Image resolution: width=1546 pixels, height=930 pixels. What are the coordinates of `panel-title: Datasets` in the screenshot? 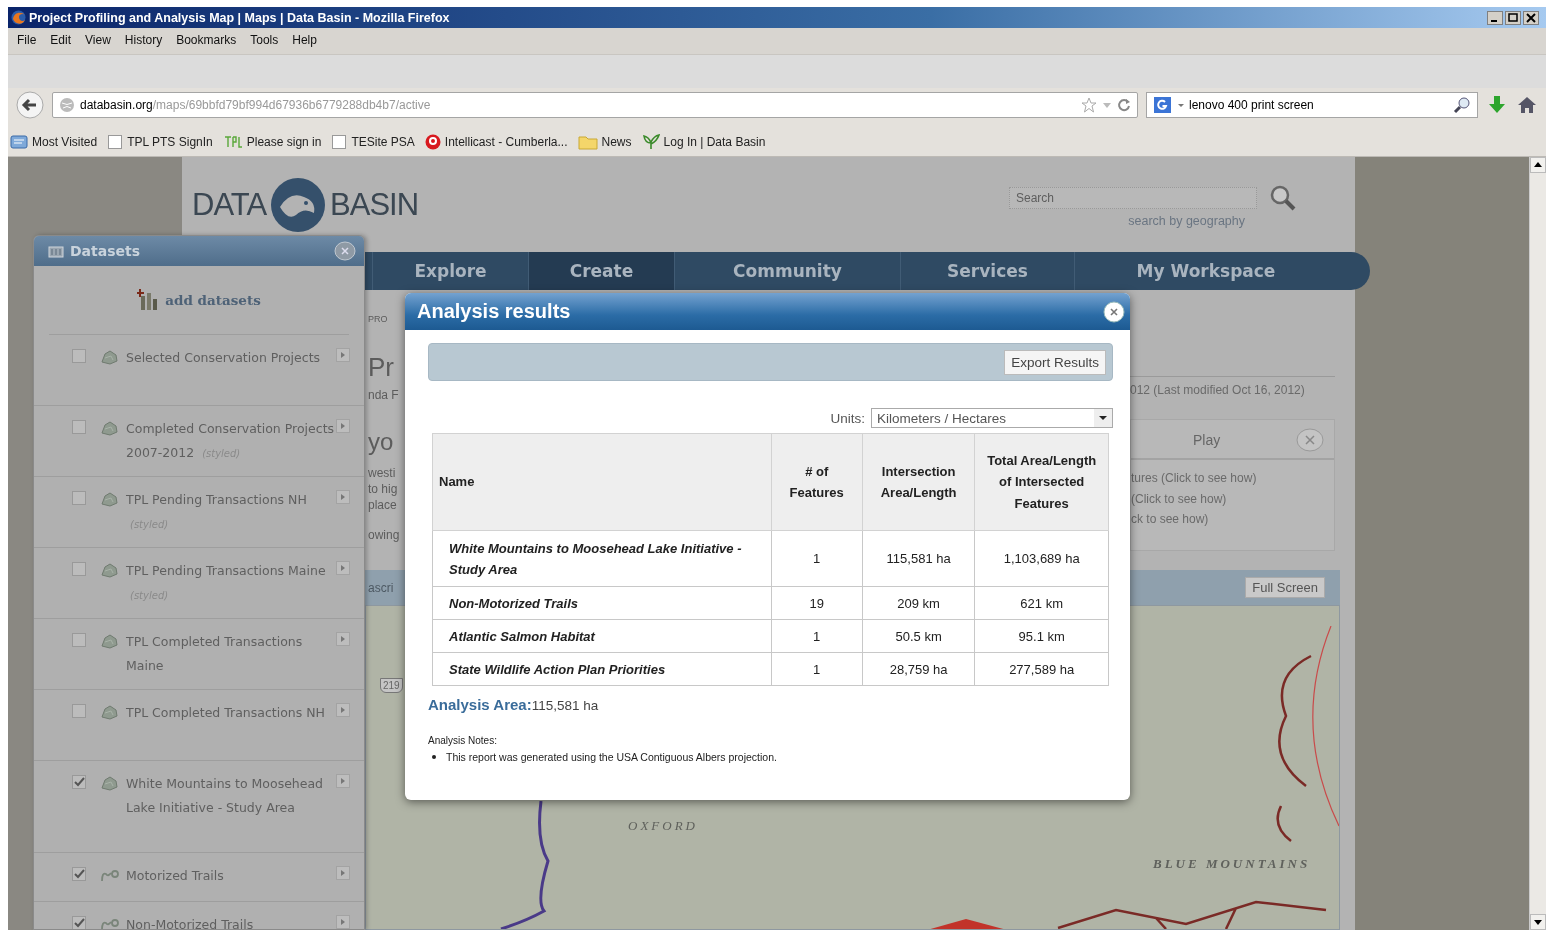 It's located at (106, 251).